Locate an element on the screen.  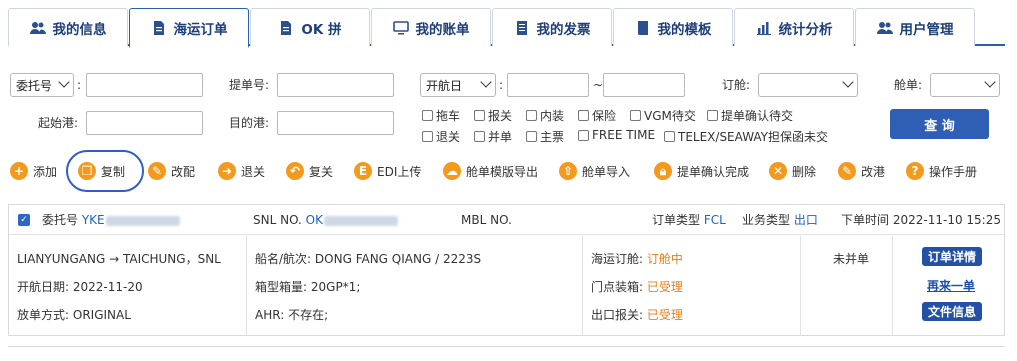
reopen-button: ↶ 复关 is located at coordinates (309, 171).